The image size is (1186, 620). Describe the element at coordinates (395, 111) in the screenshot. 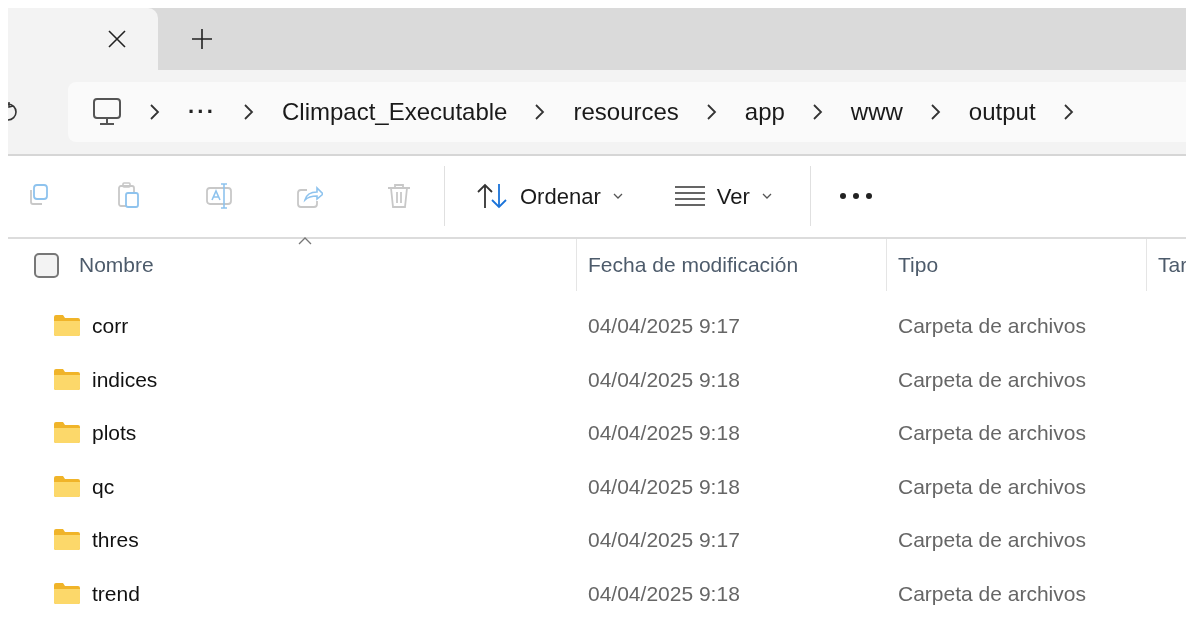

I see `breadcrumb-item: Climpact_Executable` at that location.